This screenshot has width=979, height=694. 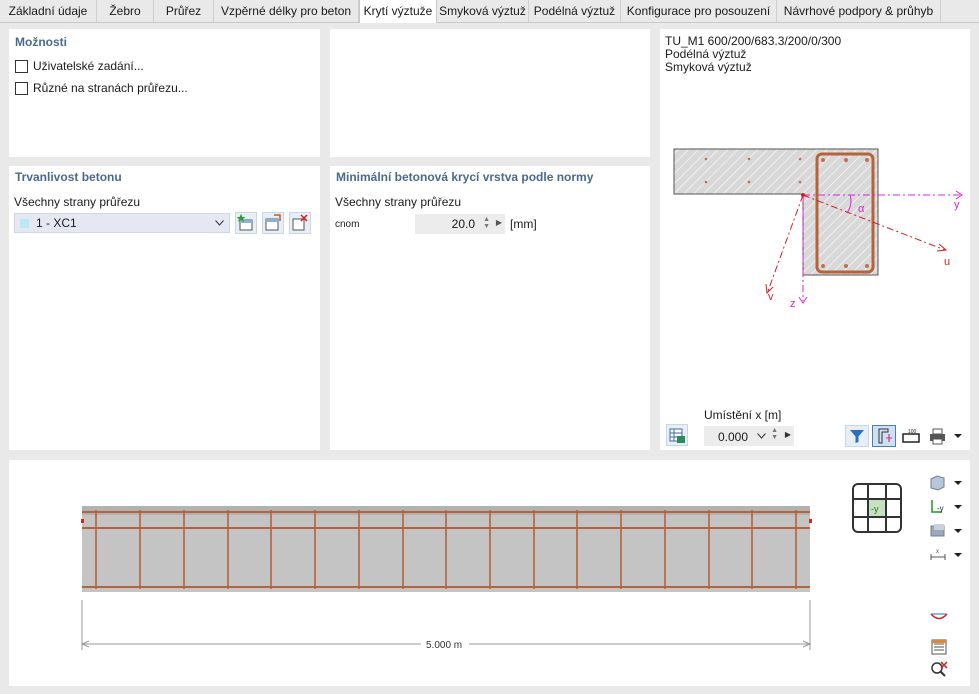 I want to click on axis-view-icon: -y, so click(x=946, y=506).